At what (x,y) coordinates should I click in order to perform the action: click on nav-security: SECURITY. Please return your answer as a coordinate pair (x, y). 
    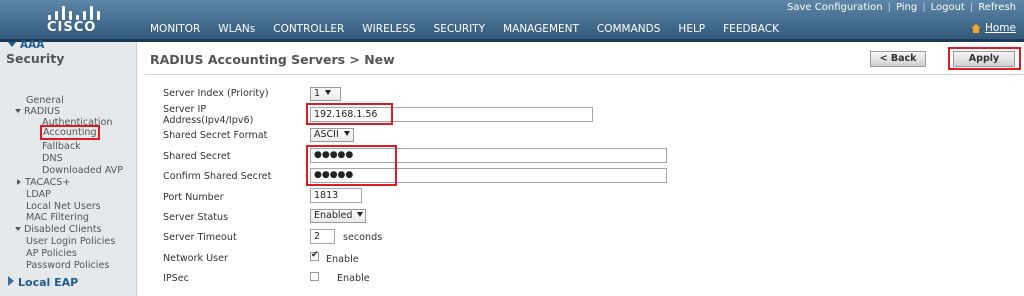
    Looking at the image, I should click on (459, 32).